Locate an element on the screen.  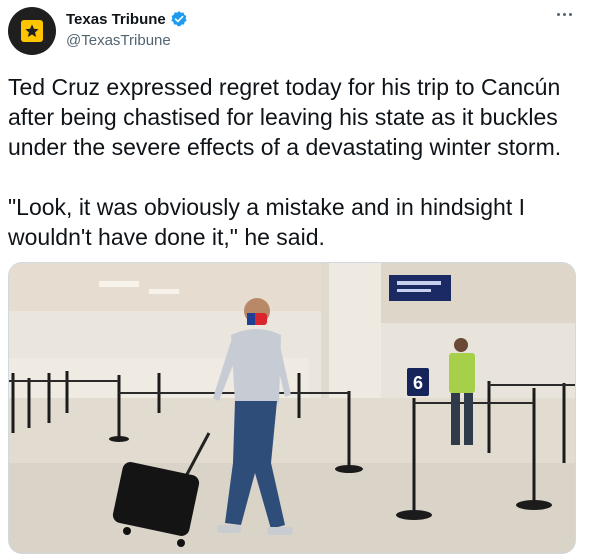
star-icon is located at coordinates (32, 31).